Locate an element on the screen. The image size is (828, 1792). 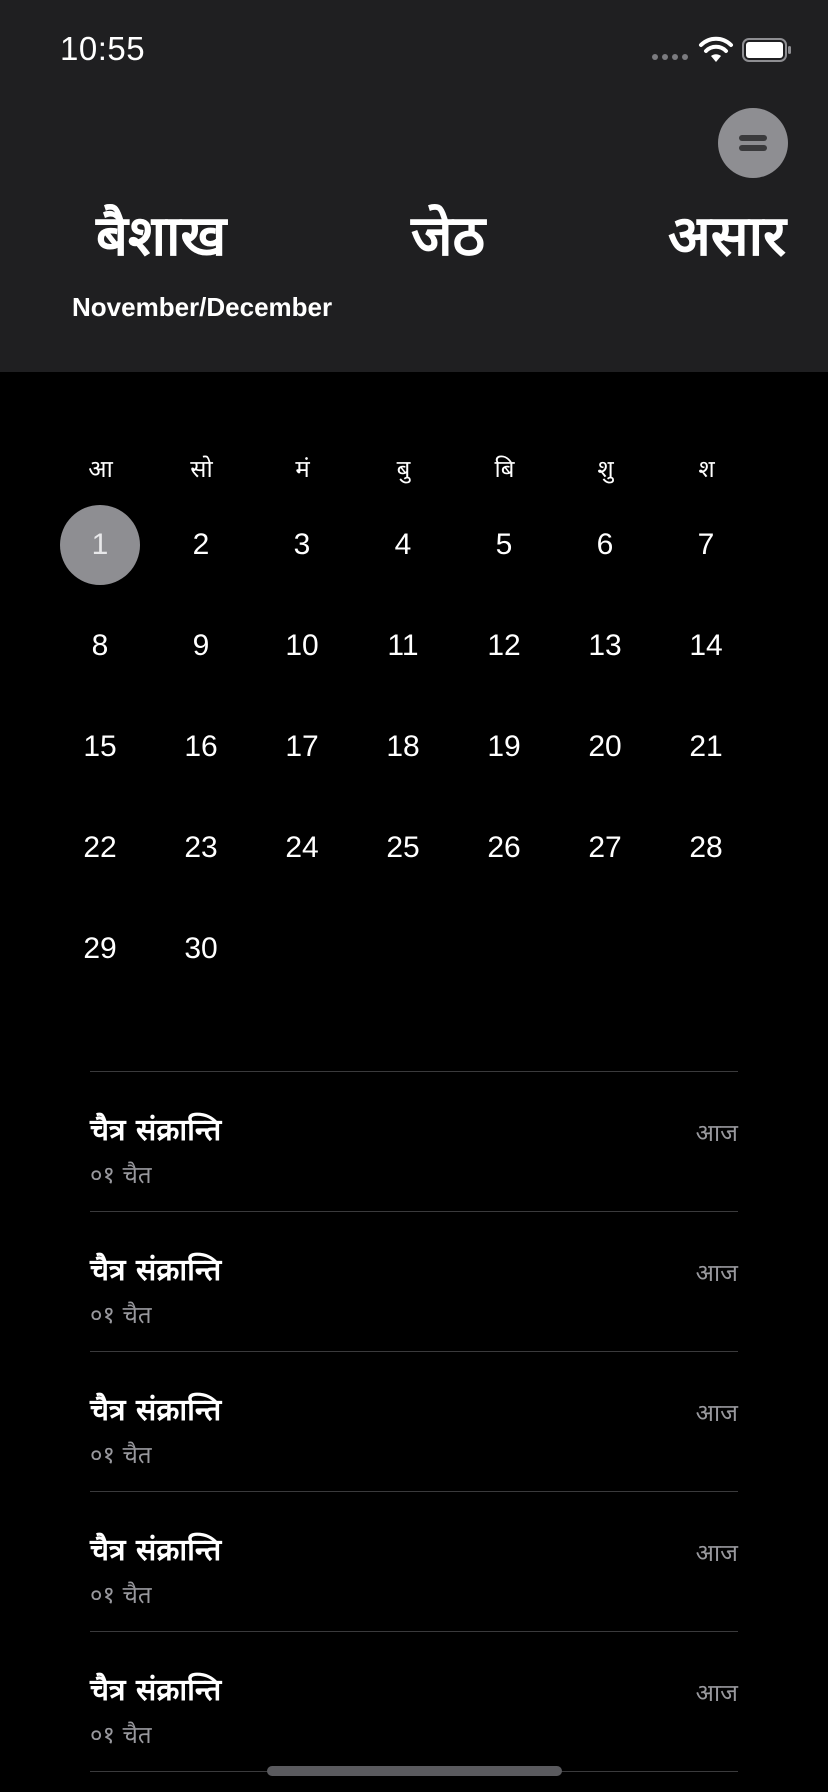
calendar-day: 30 is located at coordinates (201, 949).